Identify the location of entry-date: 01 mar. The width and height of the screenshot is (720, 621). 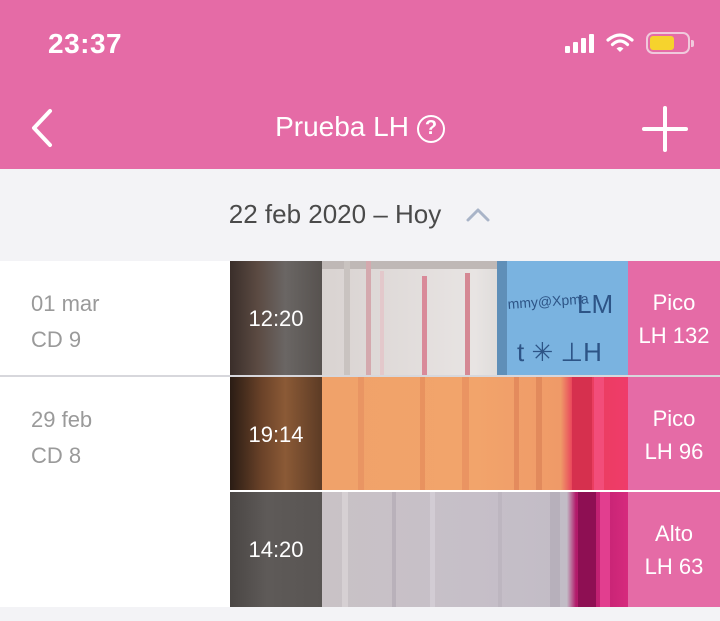
(65, 303).